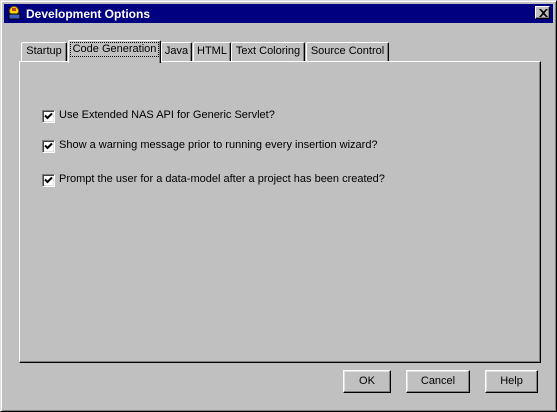 The image size is (557, 412). I want to click on window-title: Development Options, so click(88, 14).